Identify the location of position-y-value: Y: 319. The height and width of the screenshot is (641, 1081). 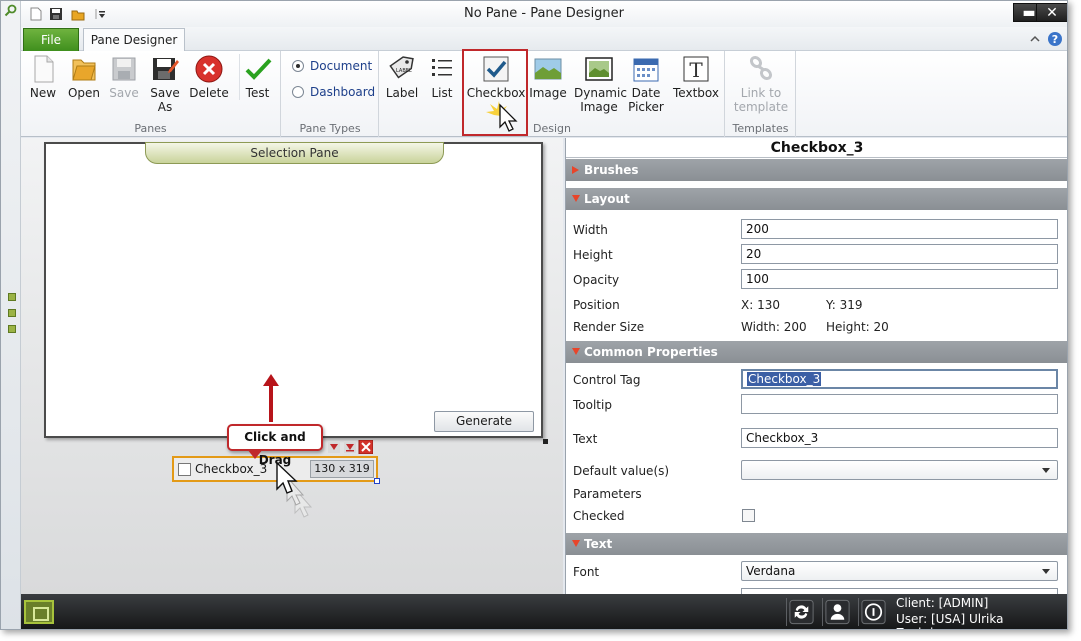
(844, 305).